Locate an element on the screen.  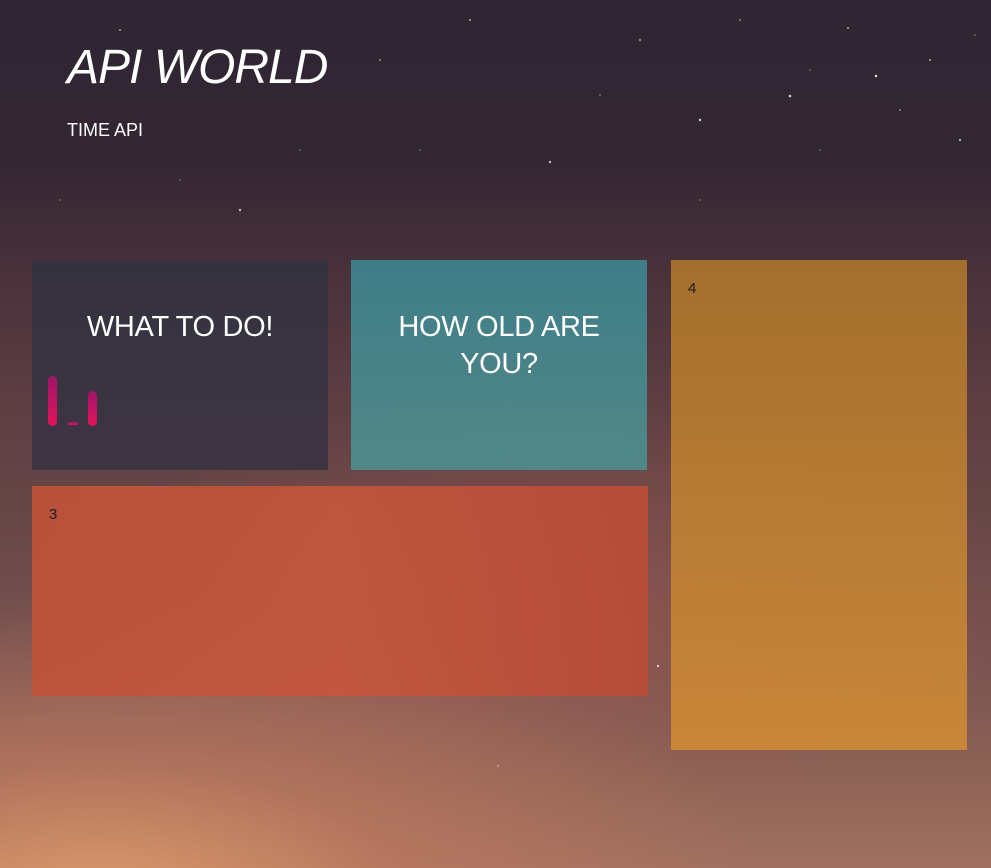
app-subtitle: TIME API is located at coordinates (105, 130).